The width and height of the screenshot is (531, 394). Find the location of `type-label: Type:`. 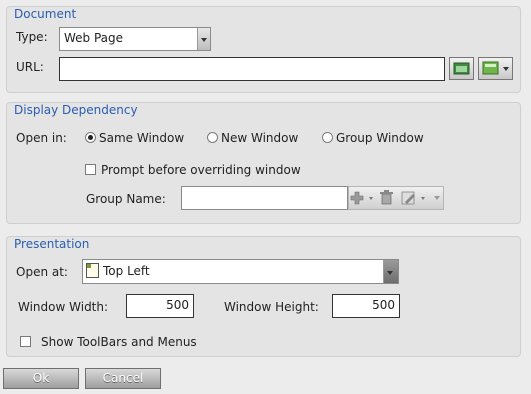

type-label: Type: is located at coordinates (32, 37).